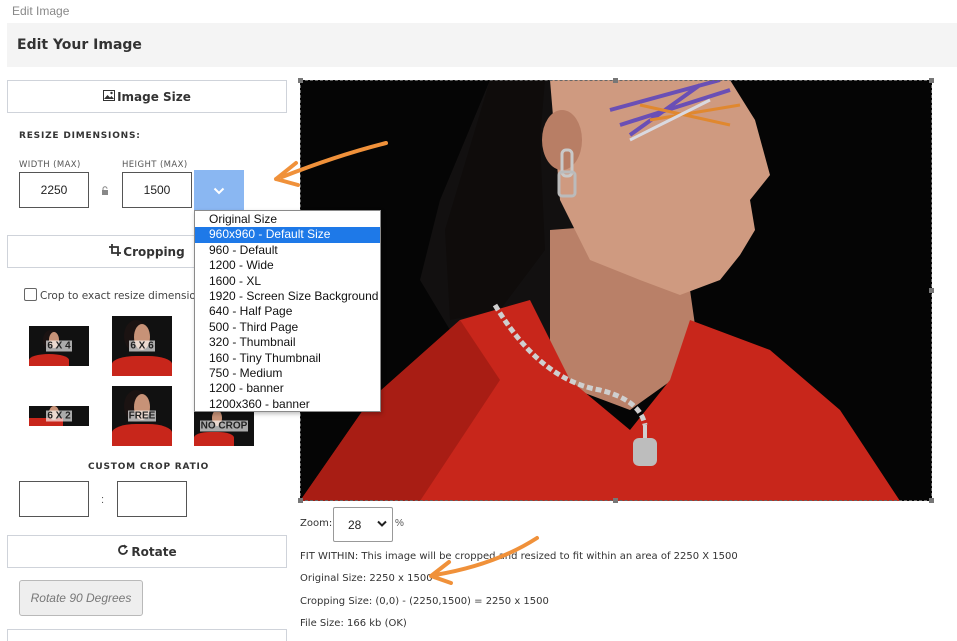  I want to click on page-title: Edit Your Image, so click(79, 45).